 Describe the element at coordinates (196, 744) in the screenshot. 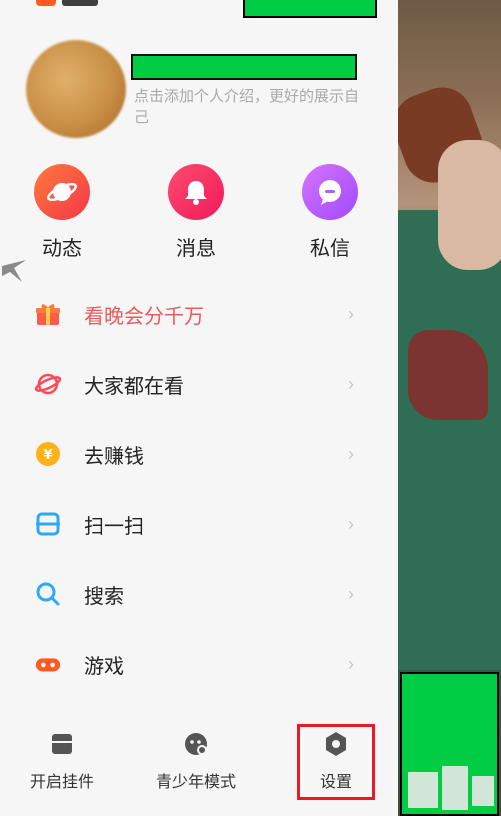

I see `teen-mode-icon` at that location.